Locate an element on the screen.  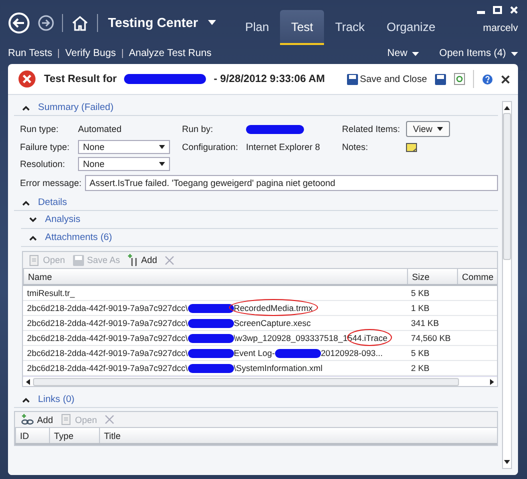
column-header: Type is located at coordinates (74, 435).